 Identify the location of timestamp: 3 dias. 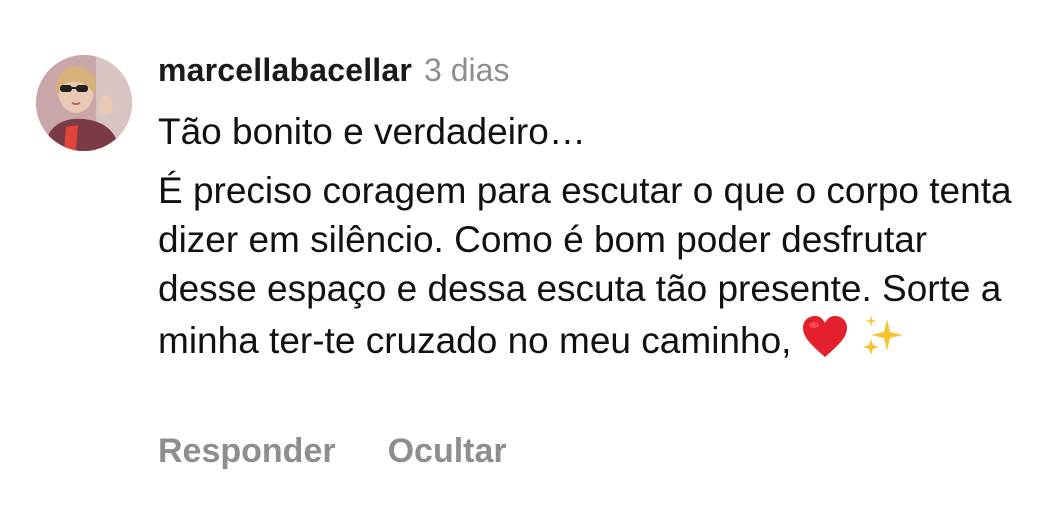
(467, 70).